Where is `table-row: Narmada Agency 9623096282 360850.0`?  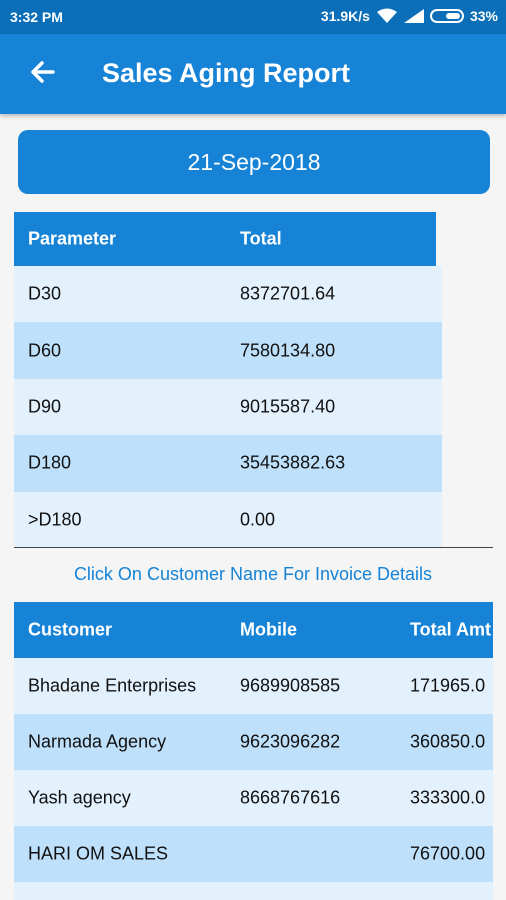 table-row: Narmada Agency 9623096282 360850.0 is located at coordinates (253, 742).